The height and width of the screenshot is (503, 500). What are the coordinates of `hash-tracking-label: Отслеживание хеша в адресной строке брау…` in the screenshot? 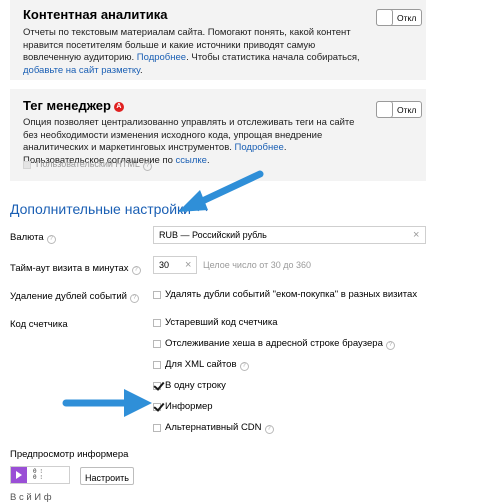 It's located at (280, 344).